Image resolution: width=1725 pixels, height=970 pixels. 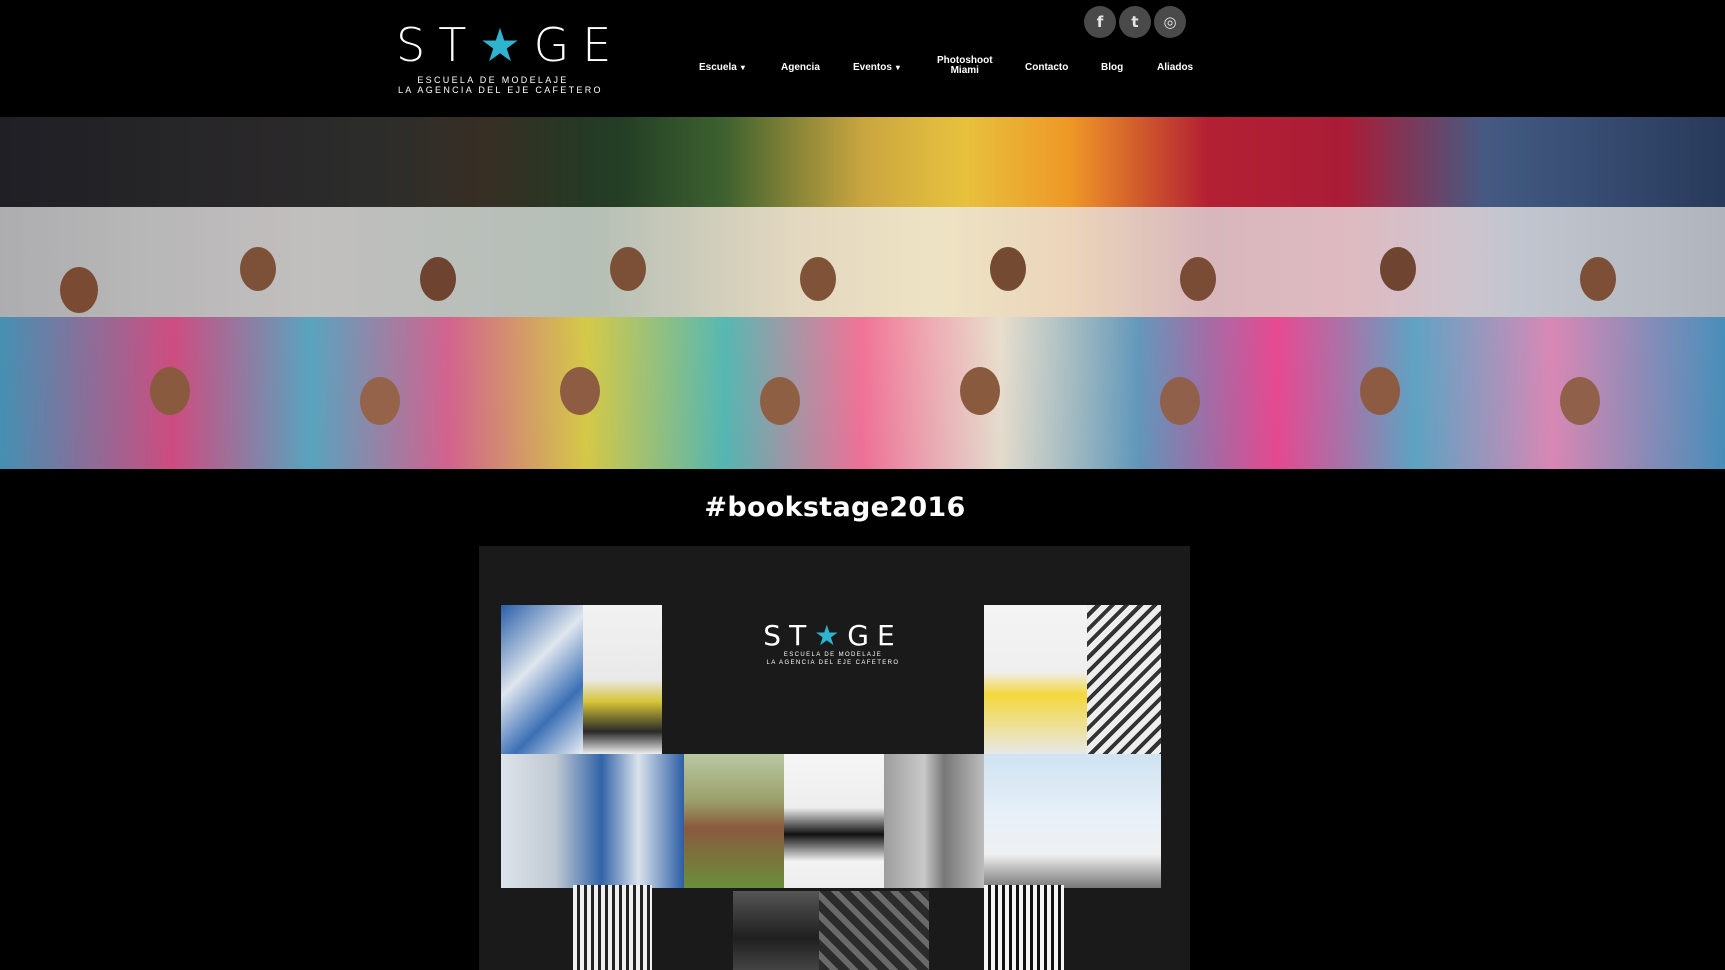 I want to click on nav-escuela: Escuela ▾, so click(x=722, y=67).